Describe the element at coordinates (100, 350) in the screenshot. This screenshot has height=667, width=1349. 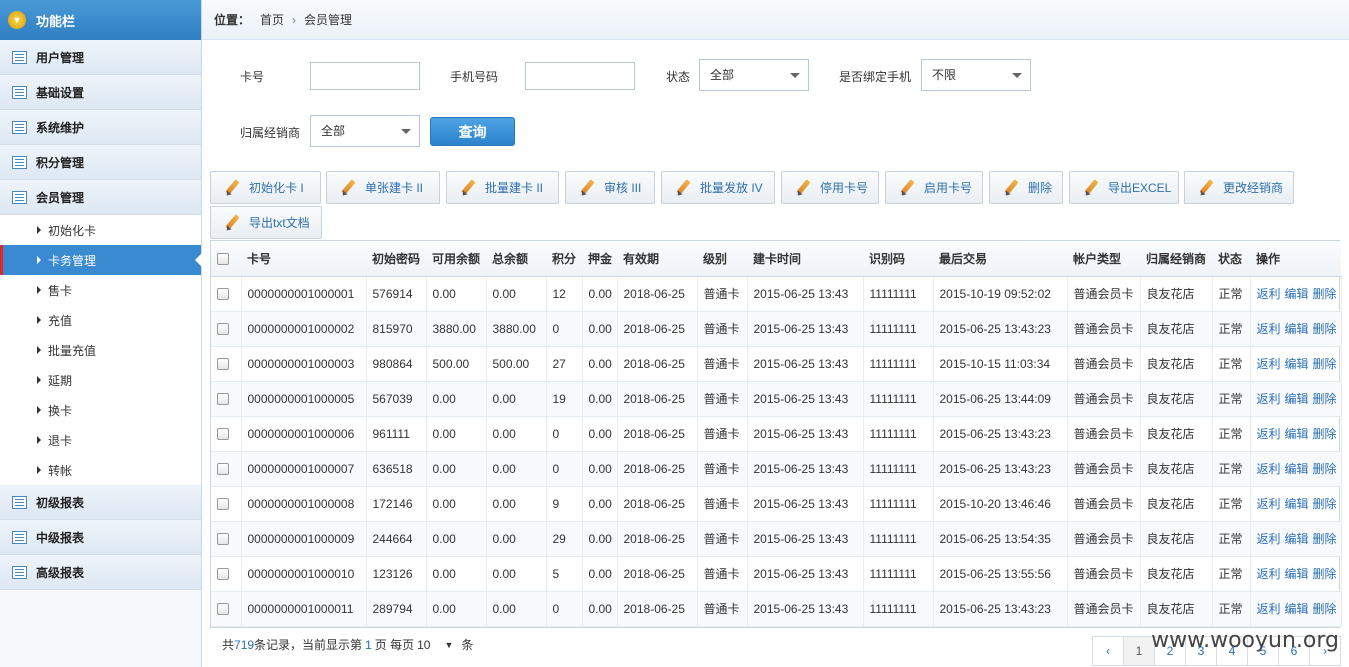
I see `sidebar-sub-item: 批量充值` at that location.